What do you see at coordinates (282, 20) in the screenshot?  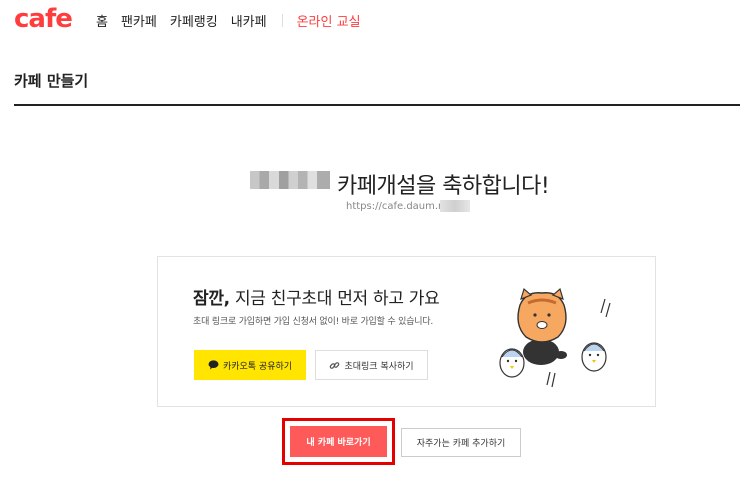 I see `nav-divider` at bounding box center [282, 20].